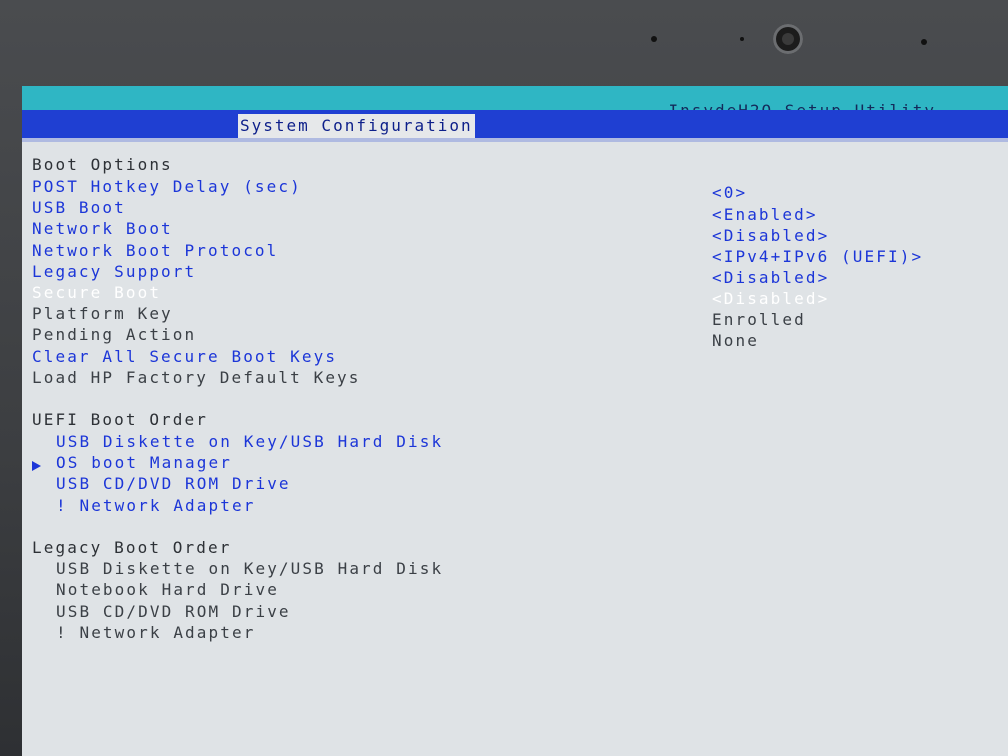 The height and width of the screenshot is (756, 1008). Describe the element at coordinates (156, 632) in the screenshot. I see `legacy-boot-item: ! Network Adapter` at that location.